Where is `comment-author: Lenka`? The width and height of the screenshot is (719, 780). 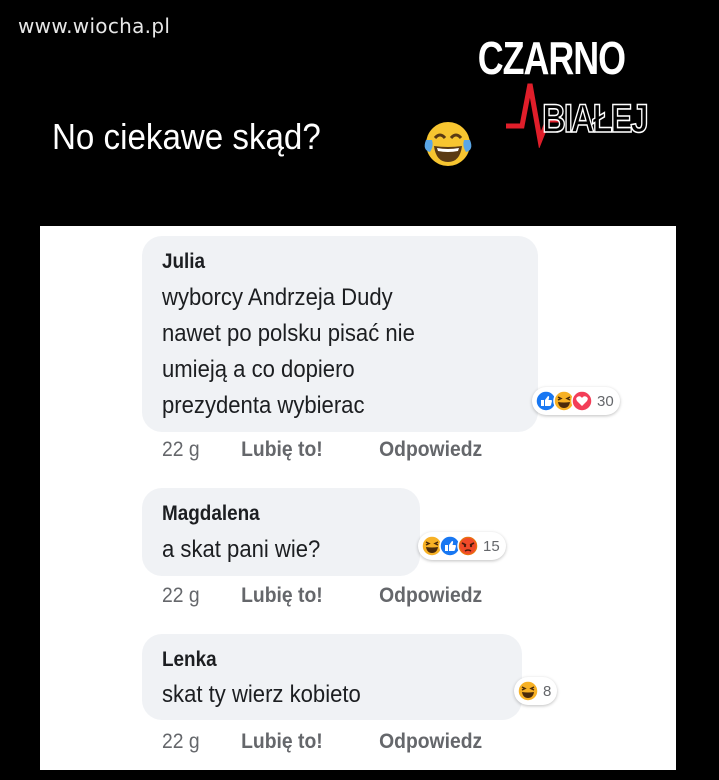
comment-author: Lenka is located at coordinates (189, 660).